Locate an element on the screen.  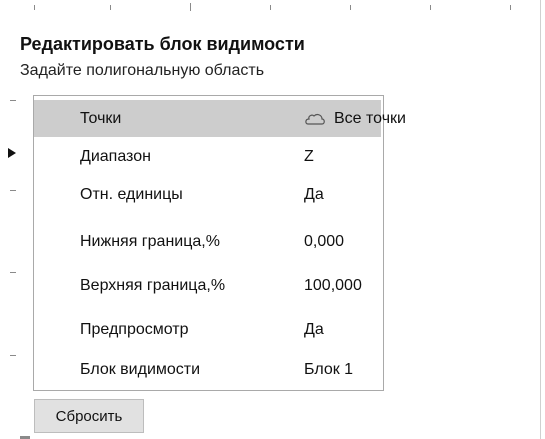
property-label: Предпросмотр is located at coordinates (134, 329).